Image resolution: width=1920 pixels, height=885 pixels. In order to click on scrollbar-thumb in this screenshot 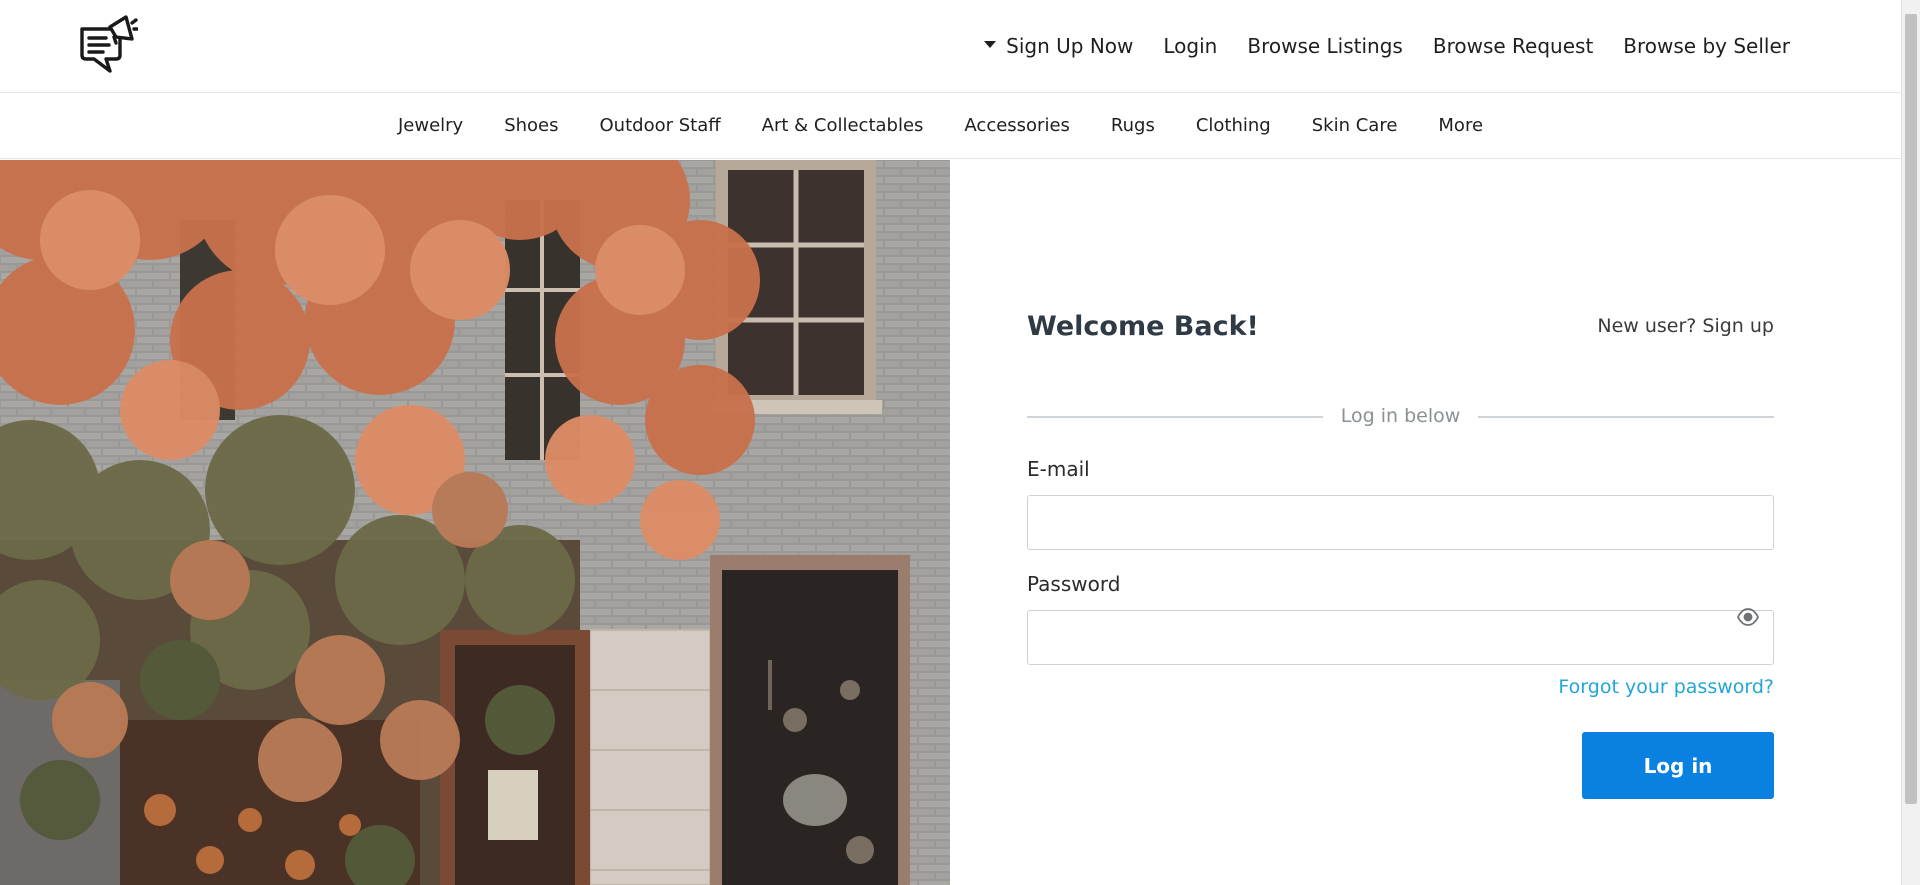, I will do `click(1911, 409)`.